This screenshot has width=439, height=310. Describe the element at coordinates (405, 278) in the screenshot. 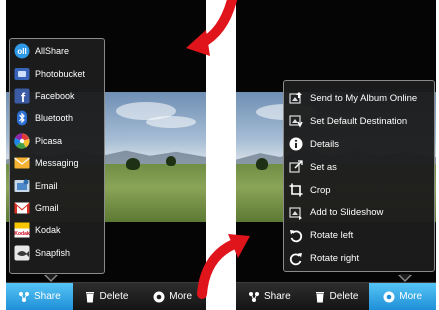

I see `more-menu-pointer` at that location.